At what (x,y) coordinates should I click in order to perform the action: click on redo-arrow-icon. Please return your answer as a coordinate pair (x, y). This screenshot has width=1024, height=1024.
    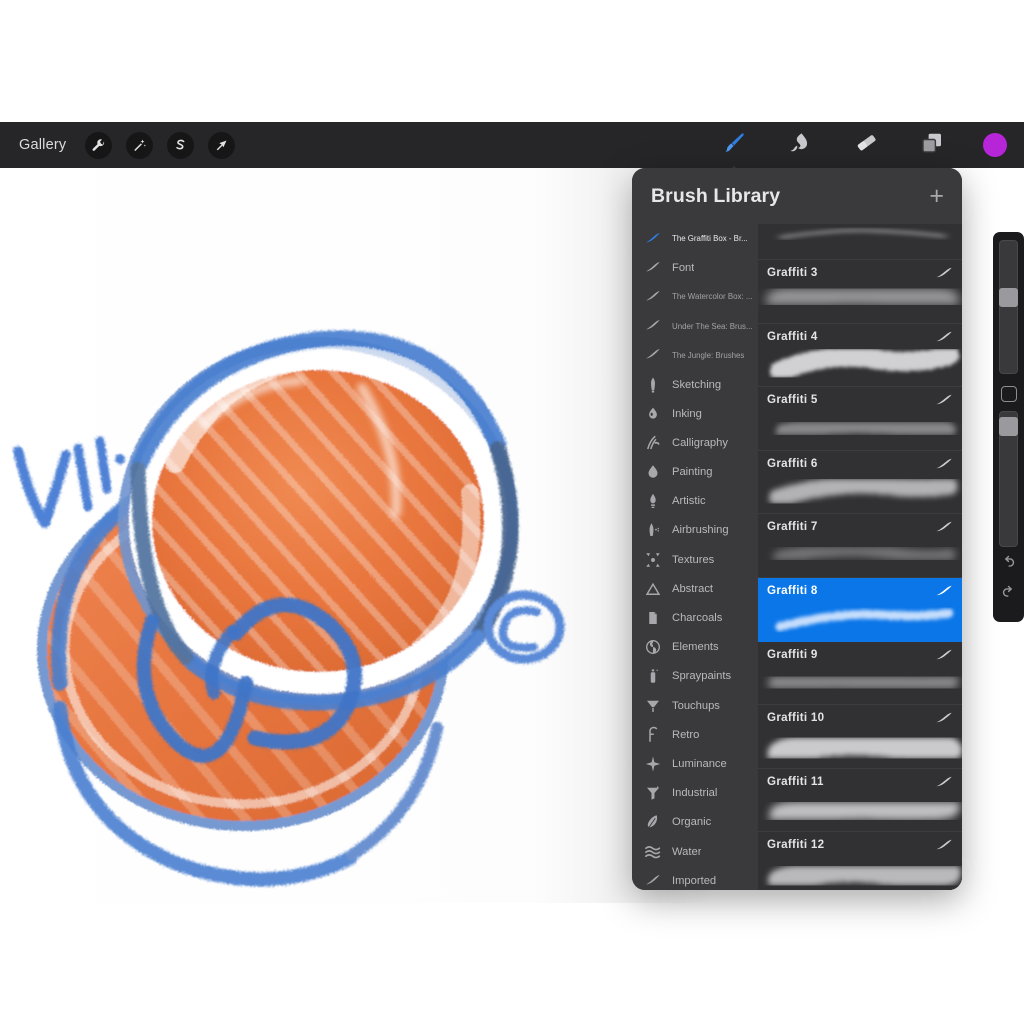
    Looking at the image, I should click on (1008, 595).